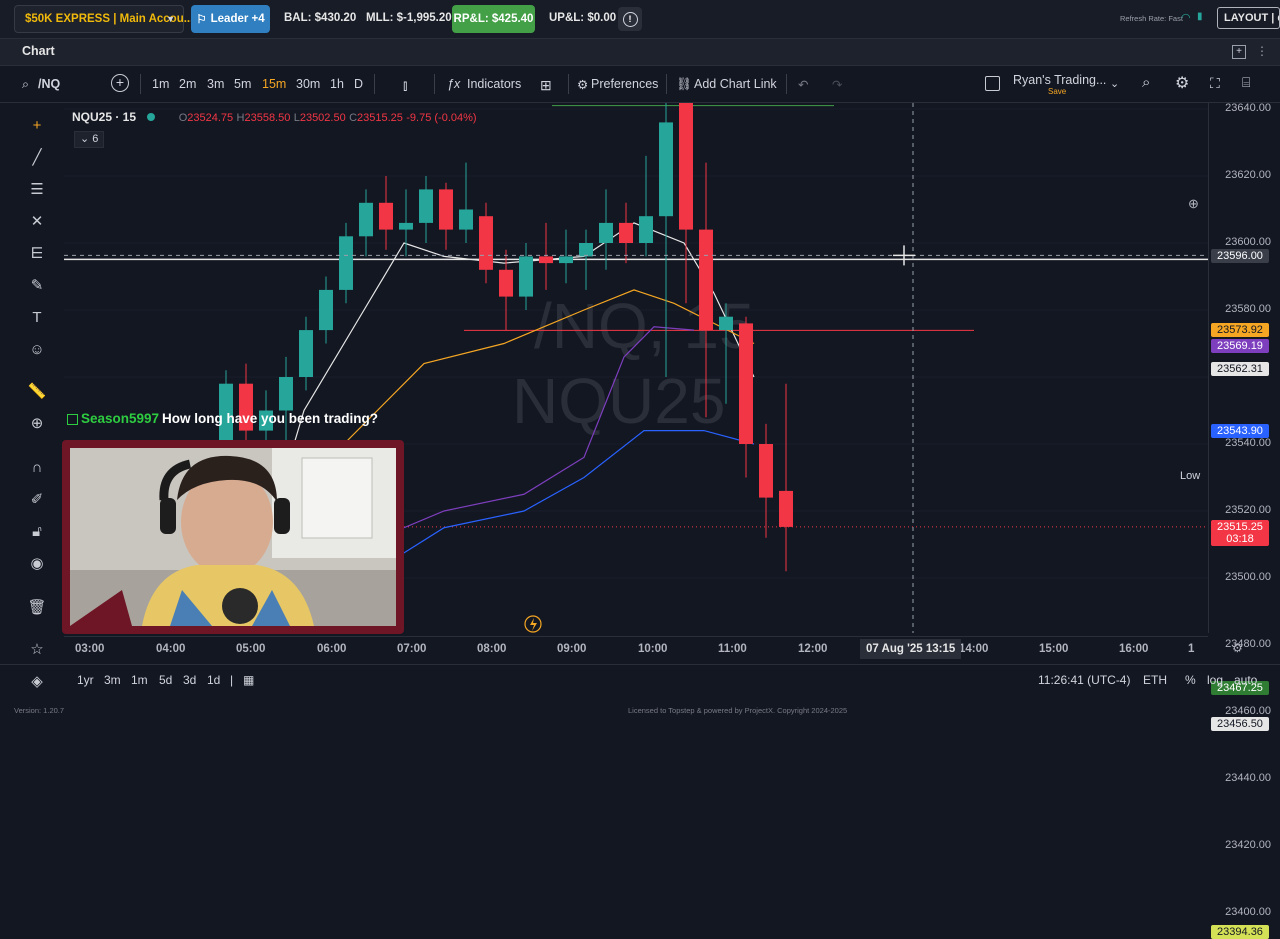 This screenshot has height=939, width=1280. Describe the element at coordinates (37, 190) in the screenshot. I see `horizontal-lines-icon: ☰` at that location.